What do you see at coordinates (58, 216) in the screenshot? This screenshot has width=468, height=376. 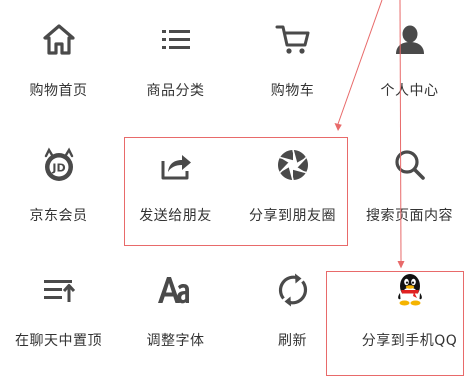 I see `menu-item-label: 京东会员` at bounding box center [58, 216].